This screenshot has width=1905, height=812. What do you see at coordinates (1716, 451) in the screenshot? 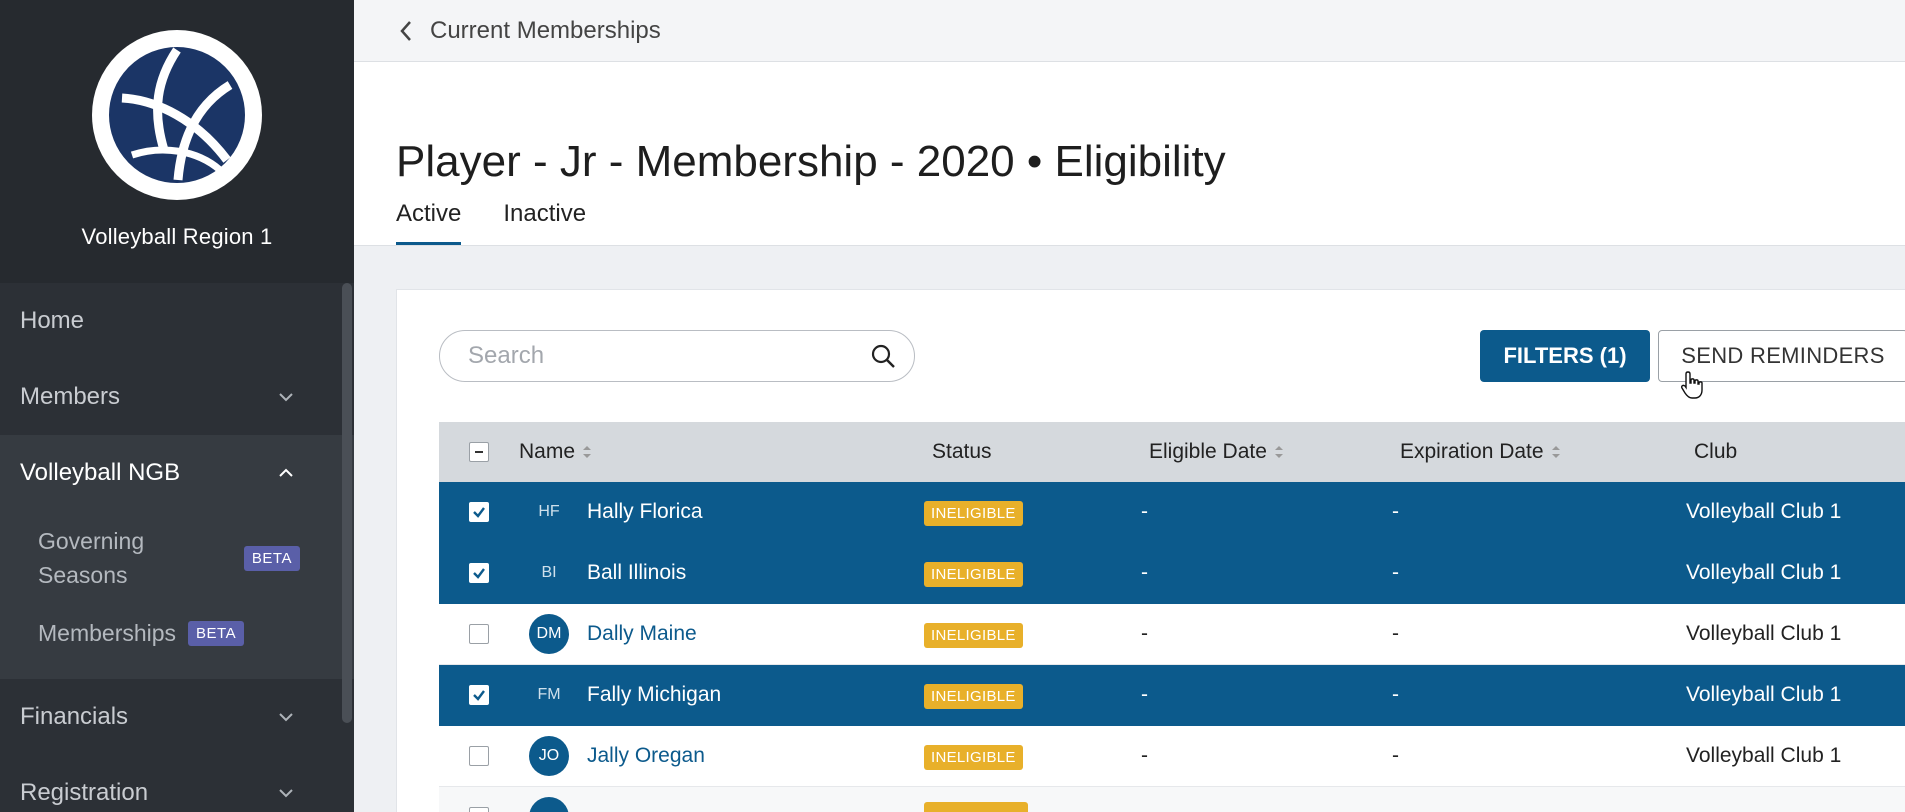
I see `column-header-club: Club` at bounding box center [1716, 451].